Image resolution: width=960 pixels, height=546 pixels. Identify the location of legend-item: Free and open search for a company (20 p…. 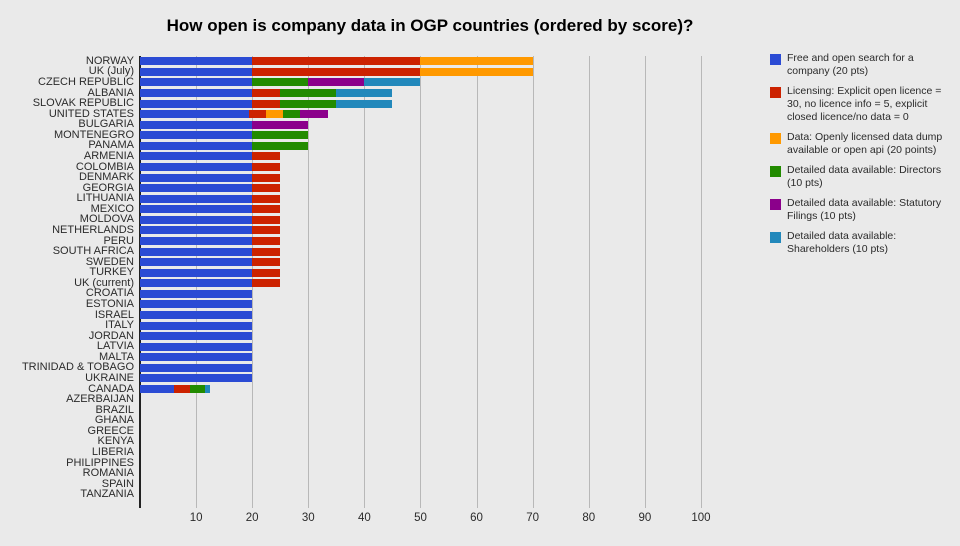
(865, 65).